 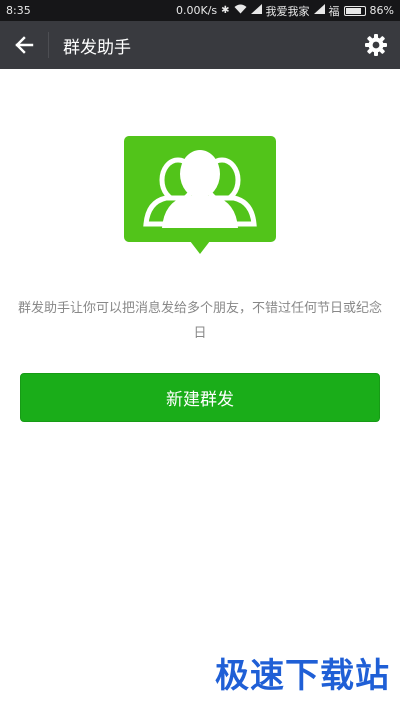 What do you see at coordinates (97, 47) in the screenshot?
I see `page-title: 群发助手` at bounding box center [97, 47].